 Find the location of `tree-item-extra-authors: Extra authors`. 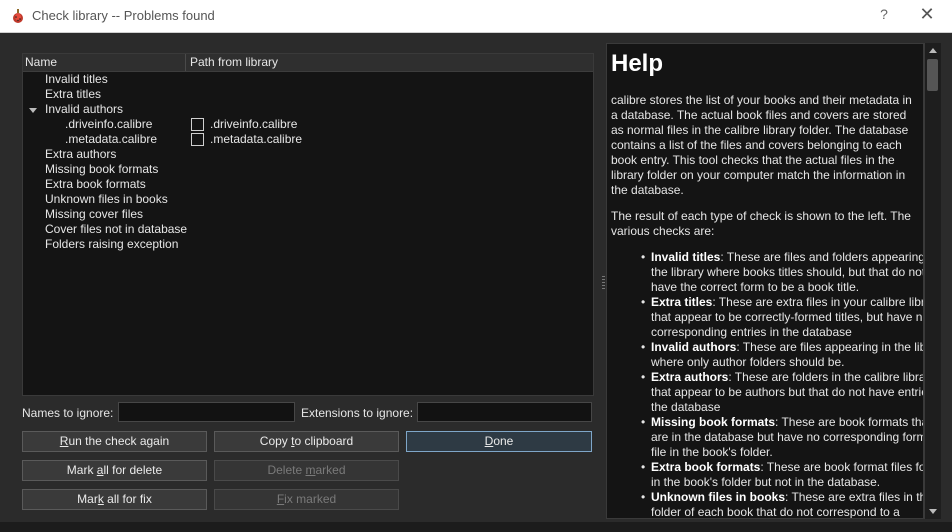

tree-item-extra-authors: Extra authors is located at coordinates (80, 154).